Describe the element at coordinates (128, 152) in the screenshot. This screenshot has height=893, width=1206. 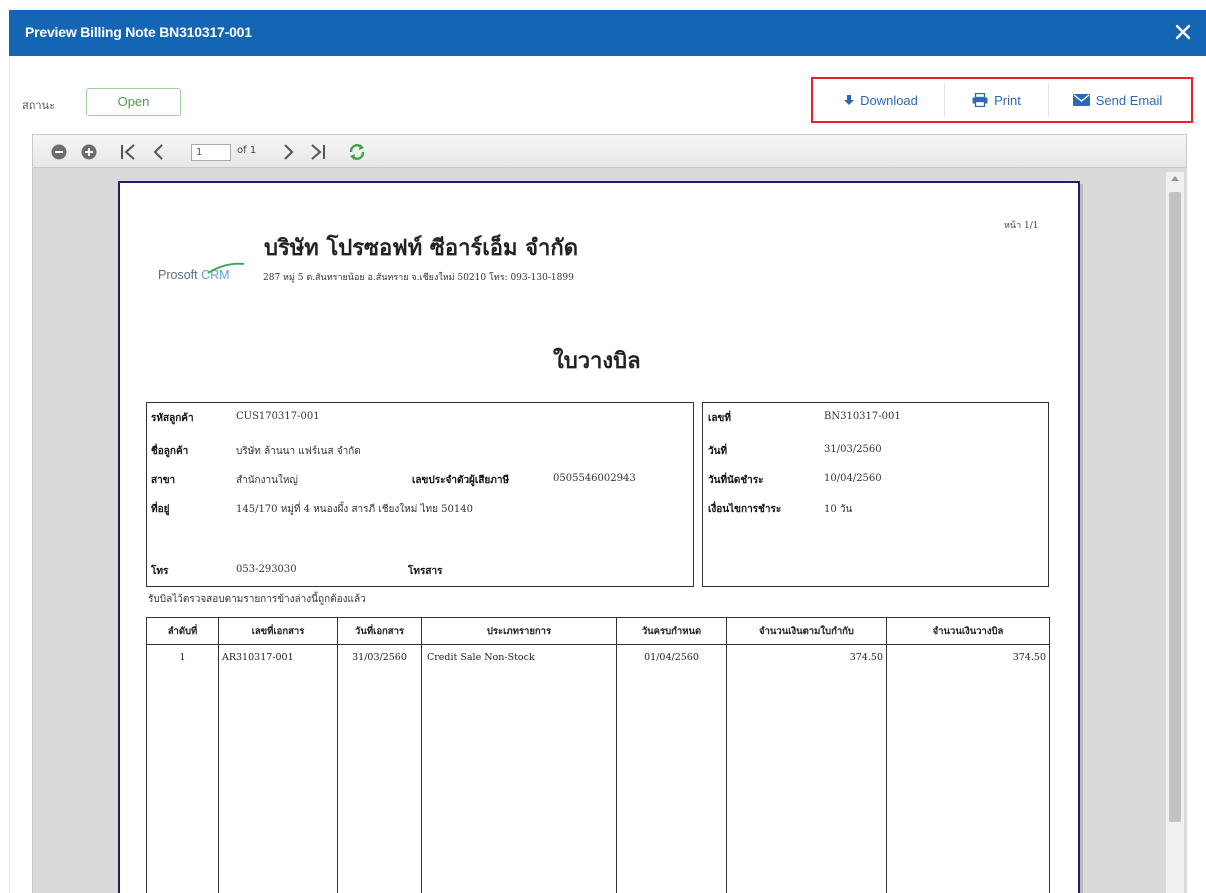
I see `first-page-icon` at that location.